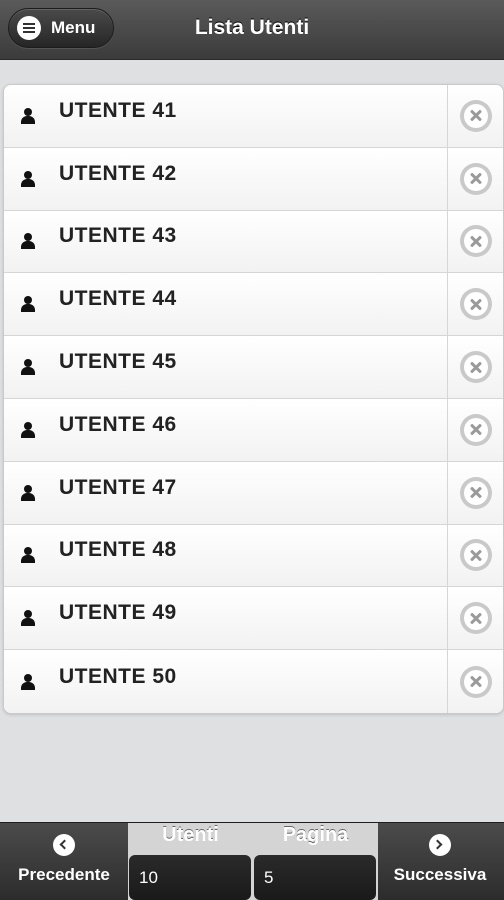 The height and width of the screenshot is (900, 504). Describe the element at coordinates (440, 845) in the screenshot. I see `chevron-right-icon` at that location.